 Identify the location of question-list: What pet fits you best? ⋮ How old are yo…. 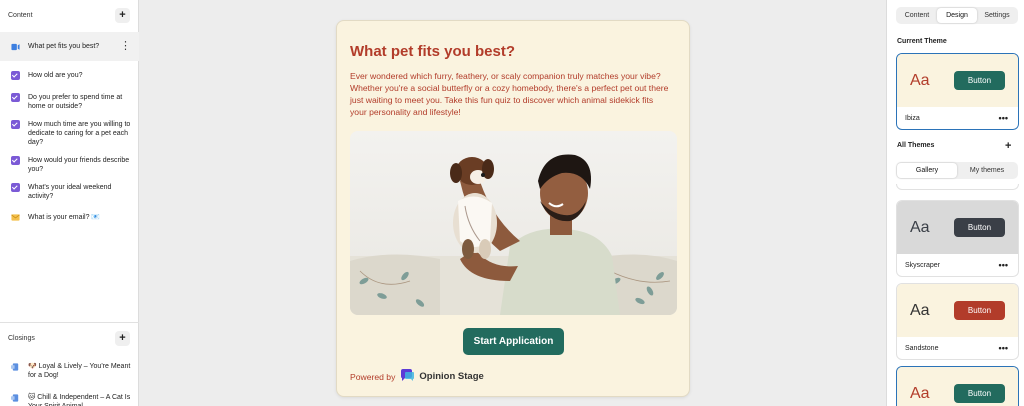
(69, 127).